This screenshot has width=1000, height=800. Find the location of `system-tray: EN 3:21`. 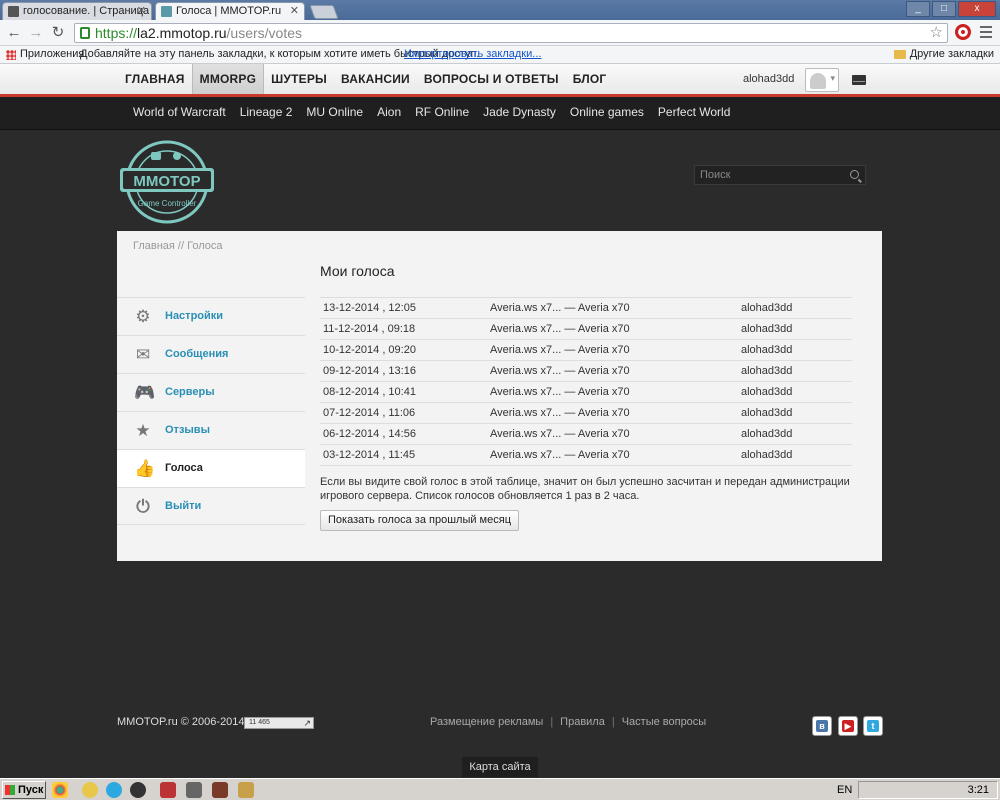

system-tray: EN 3:21 is located at coordinates (917, 790).